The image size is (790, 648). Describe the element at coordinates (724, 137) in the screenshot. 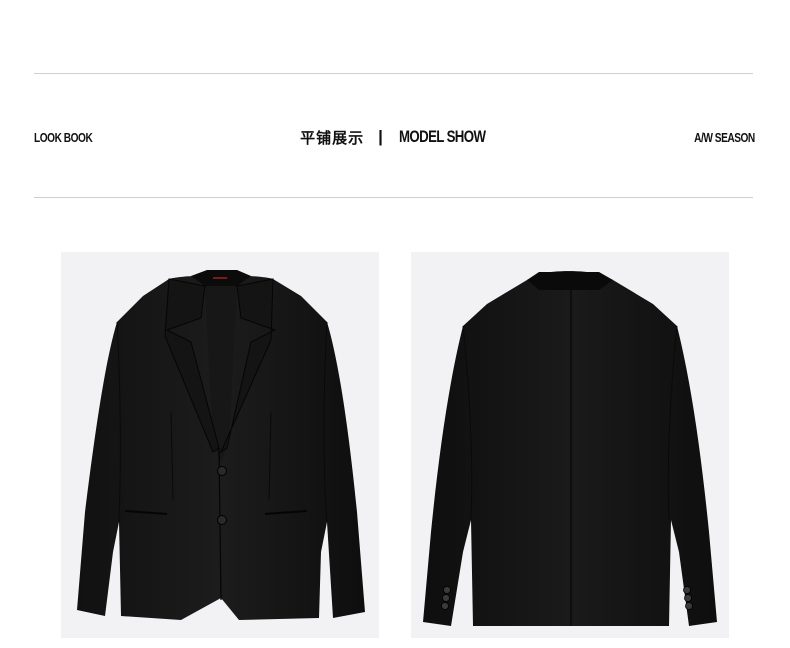

I see `season-label: A/W SEASON` at that location.